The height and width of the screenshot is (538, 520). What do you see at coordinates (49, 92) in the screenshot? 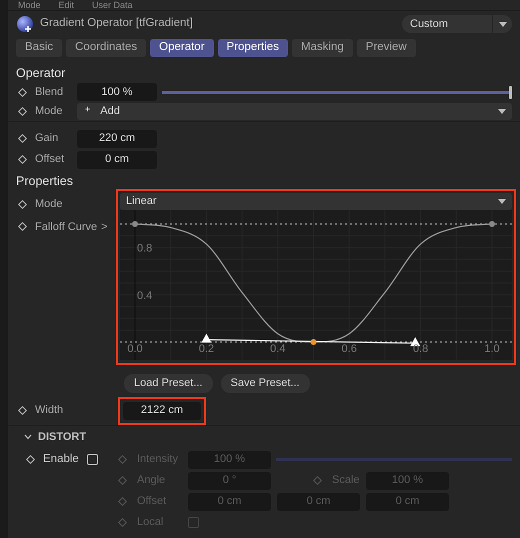
I see `field-label: Blend` at bounding box center [49, 92].